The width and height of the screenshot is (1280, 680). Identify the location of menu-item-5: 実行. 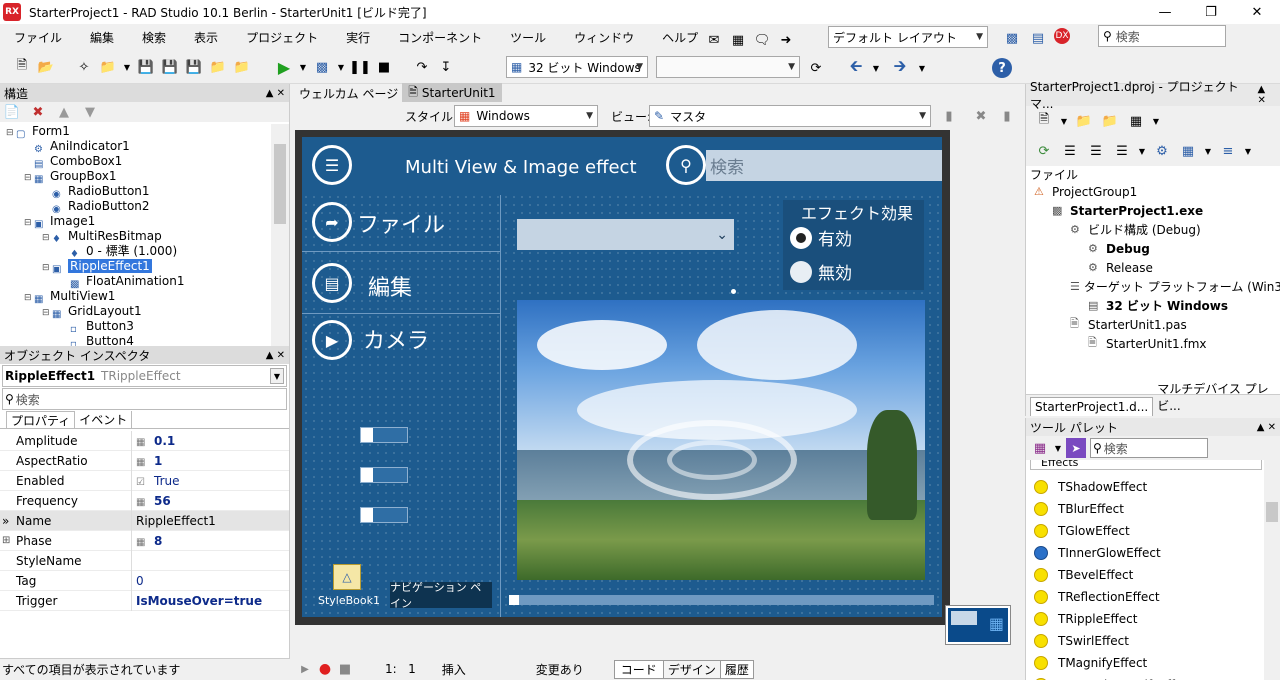
(358, 37).